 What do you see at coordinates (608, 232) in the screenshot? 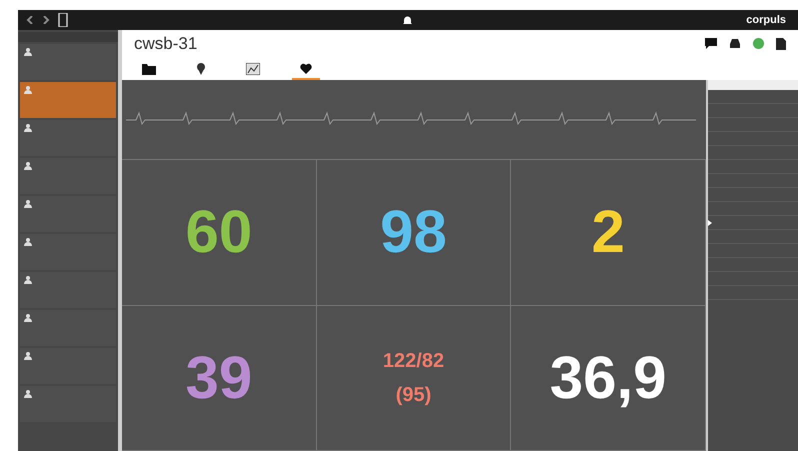
I see `vital-value: 2` at bounding box center [608, 232].